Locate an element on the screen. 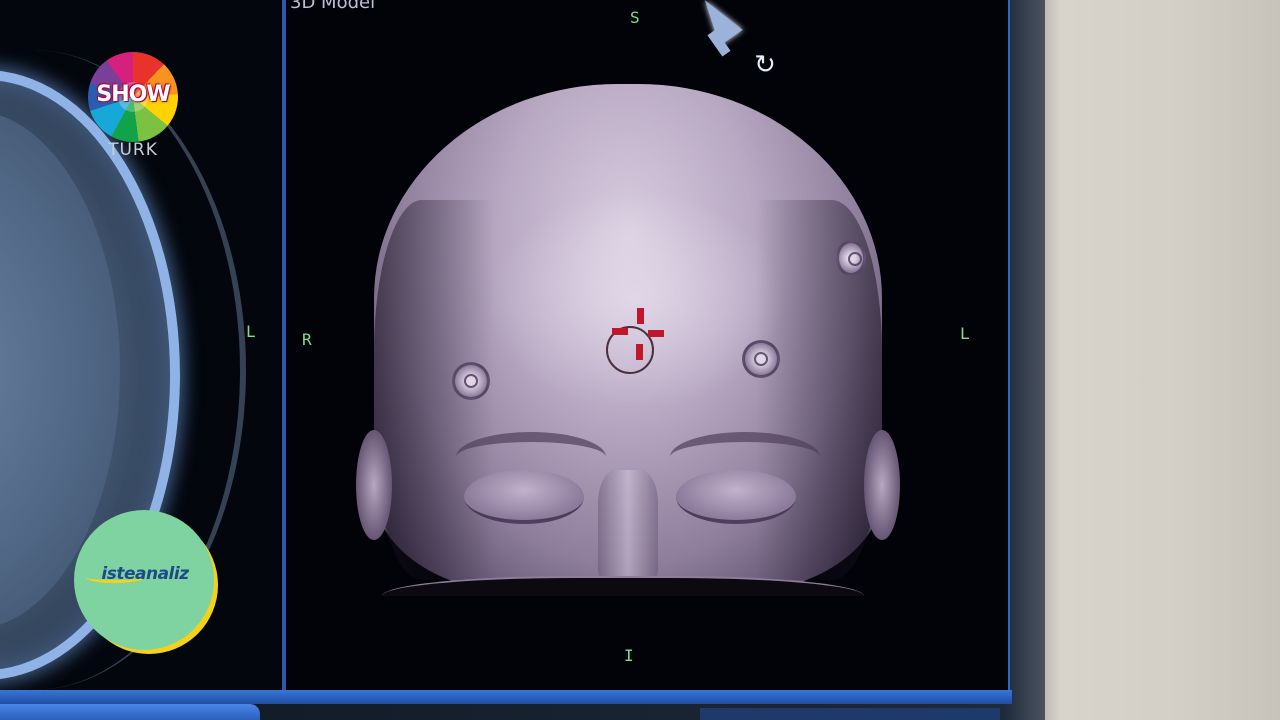 The image size is (1280, 720). logo-subtitle: TURK is located at coordinates (133, 150).